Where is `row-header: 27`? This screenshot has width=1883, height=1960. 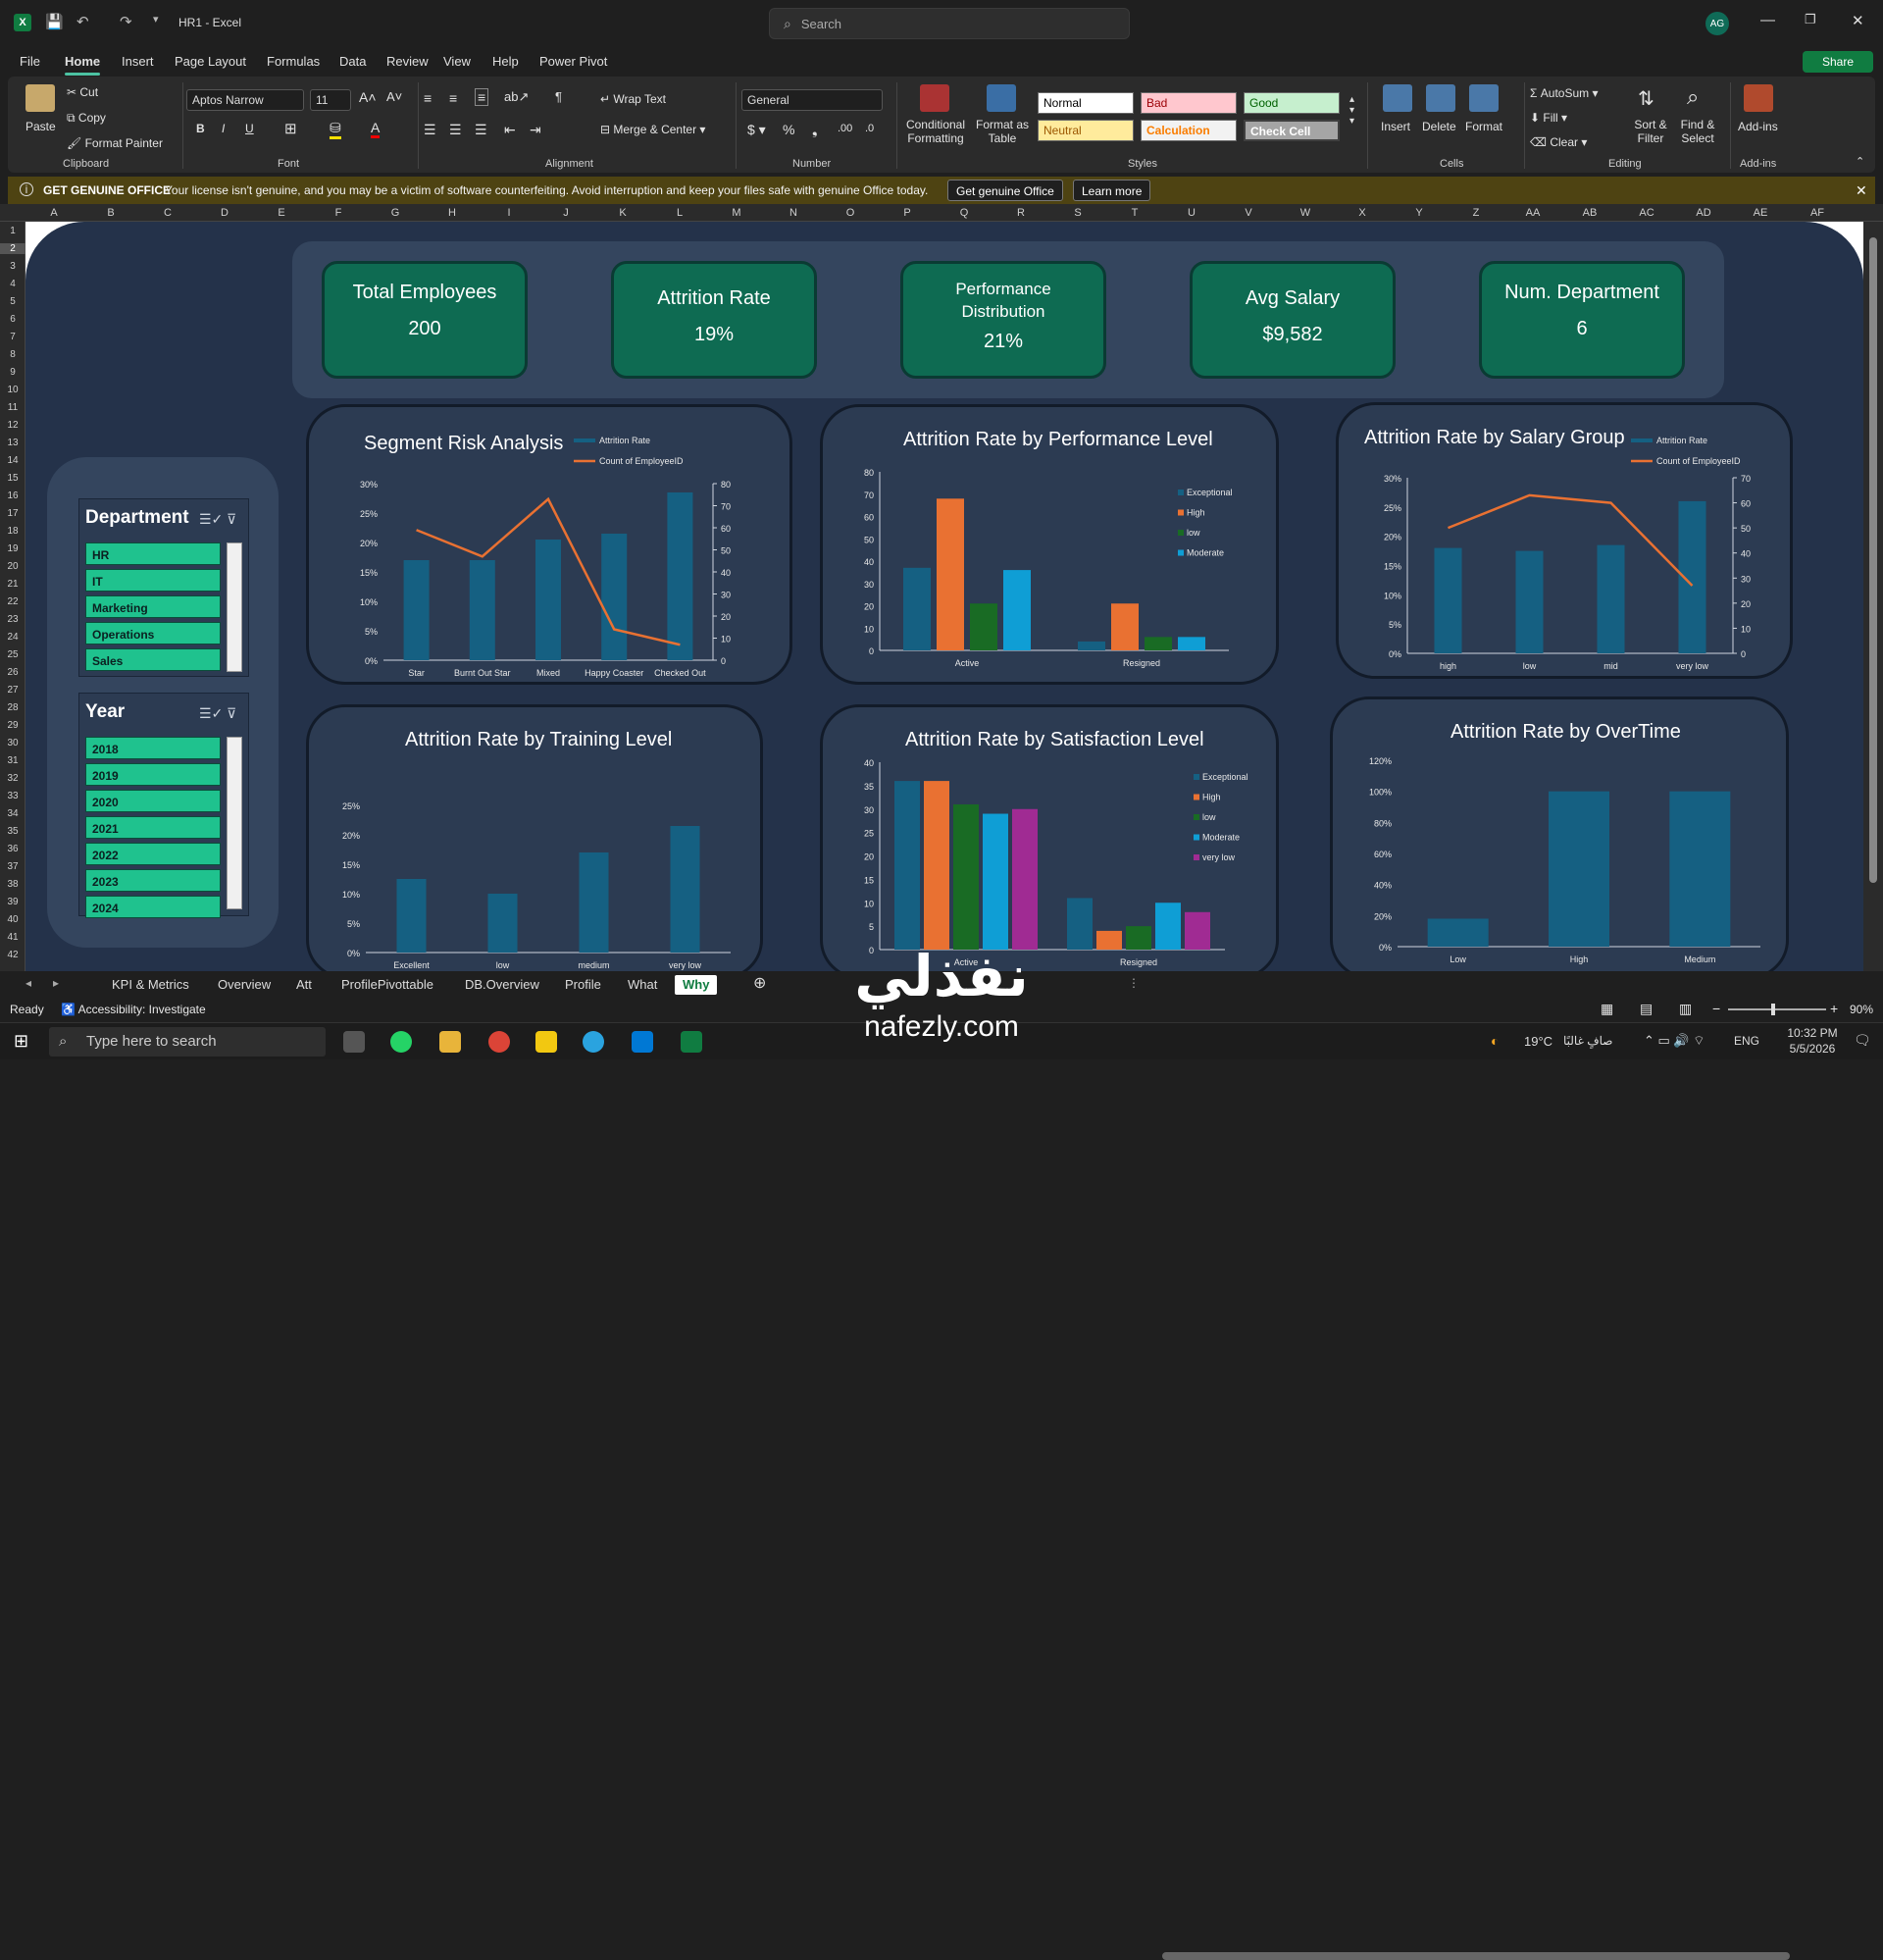
row-header: 27 is located at coordinates (12, 690).